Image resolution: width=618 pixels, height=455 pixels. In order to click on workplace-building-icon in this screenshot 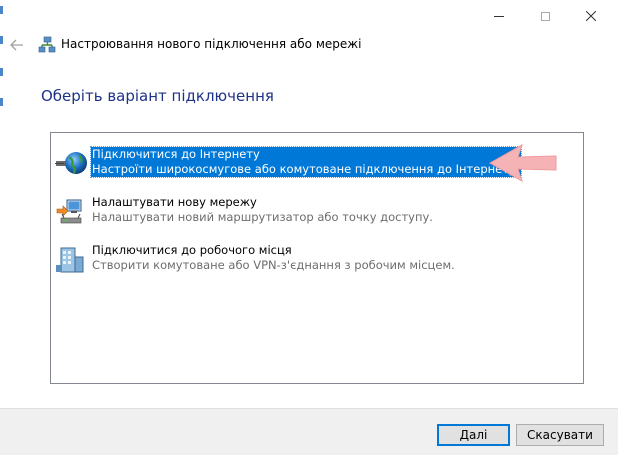, I will do `click(70, 260)`.